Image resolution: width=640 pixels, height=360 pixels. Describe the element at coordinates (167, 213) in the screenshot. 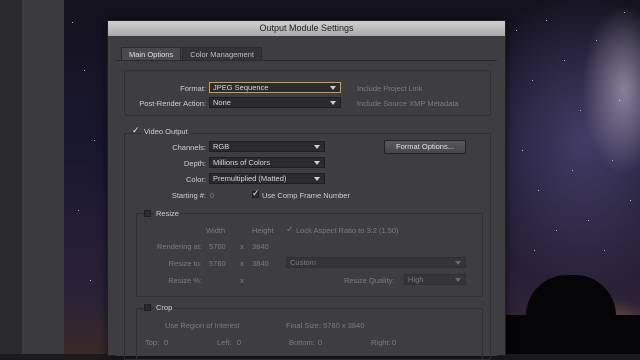

I see `resize-label: Resize` at that location.